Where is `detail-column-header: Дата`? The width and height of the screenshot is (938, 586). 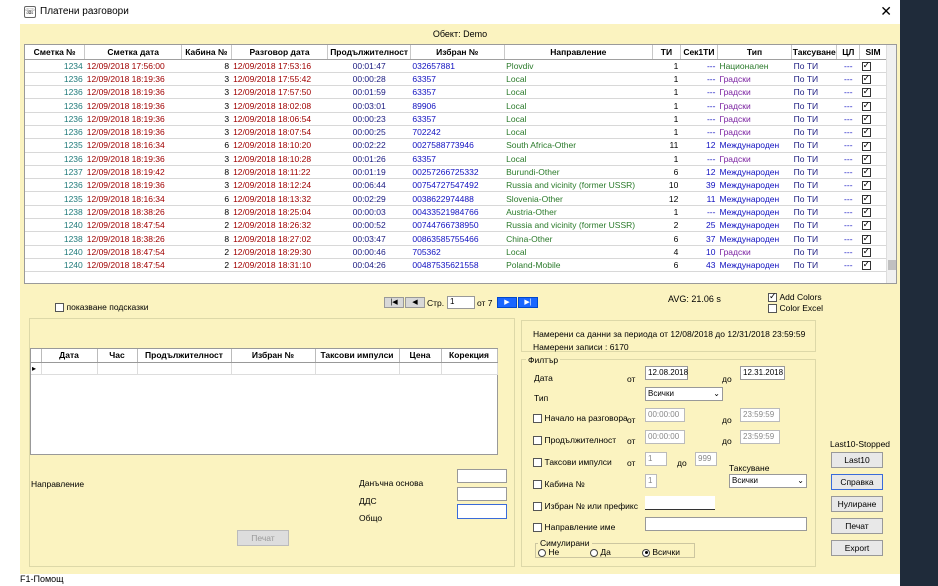 detail-column-header: Дата is located at coordinates (69, 356).